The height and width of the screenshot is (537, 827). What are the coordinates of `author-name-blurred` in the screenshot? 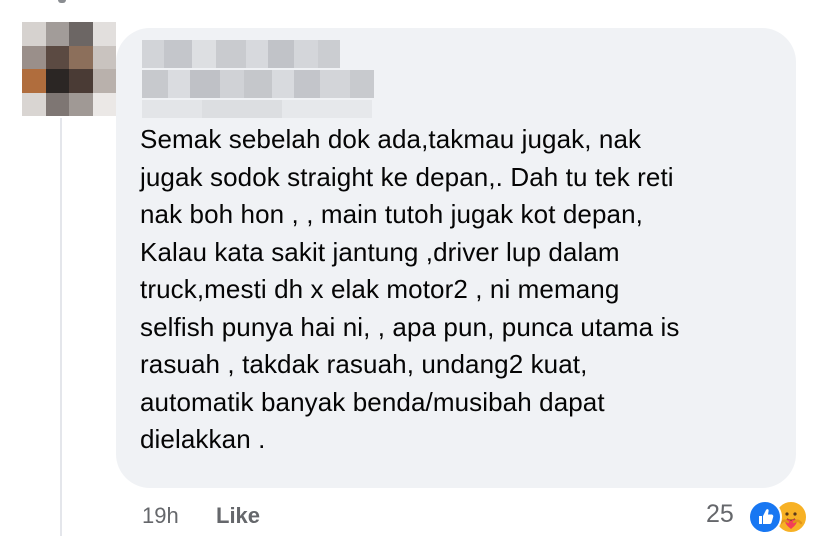 It's located at (265, 79).